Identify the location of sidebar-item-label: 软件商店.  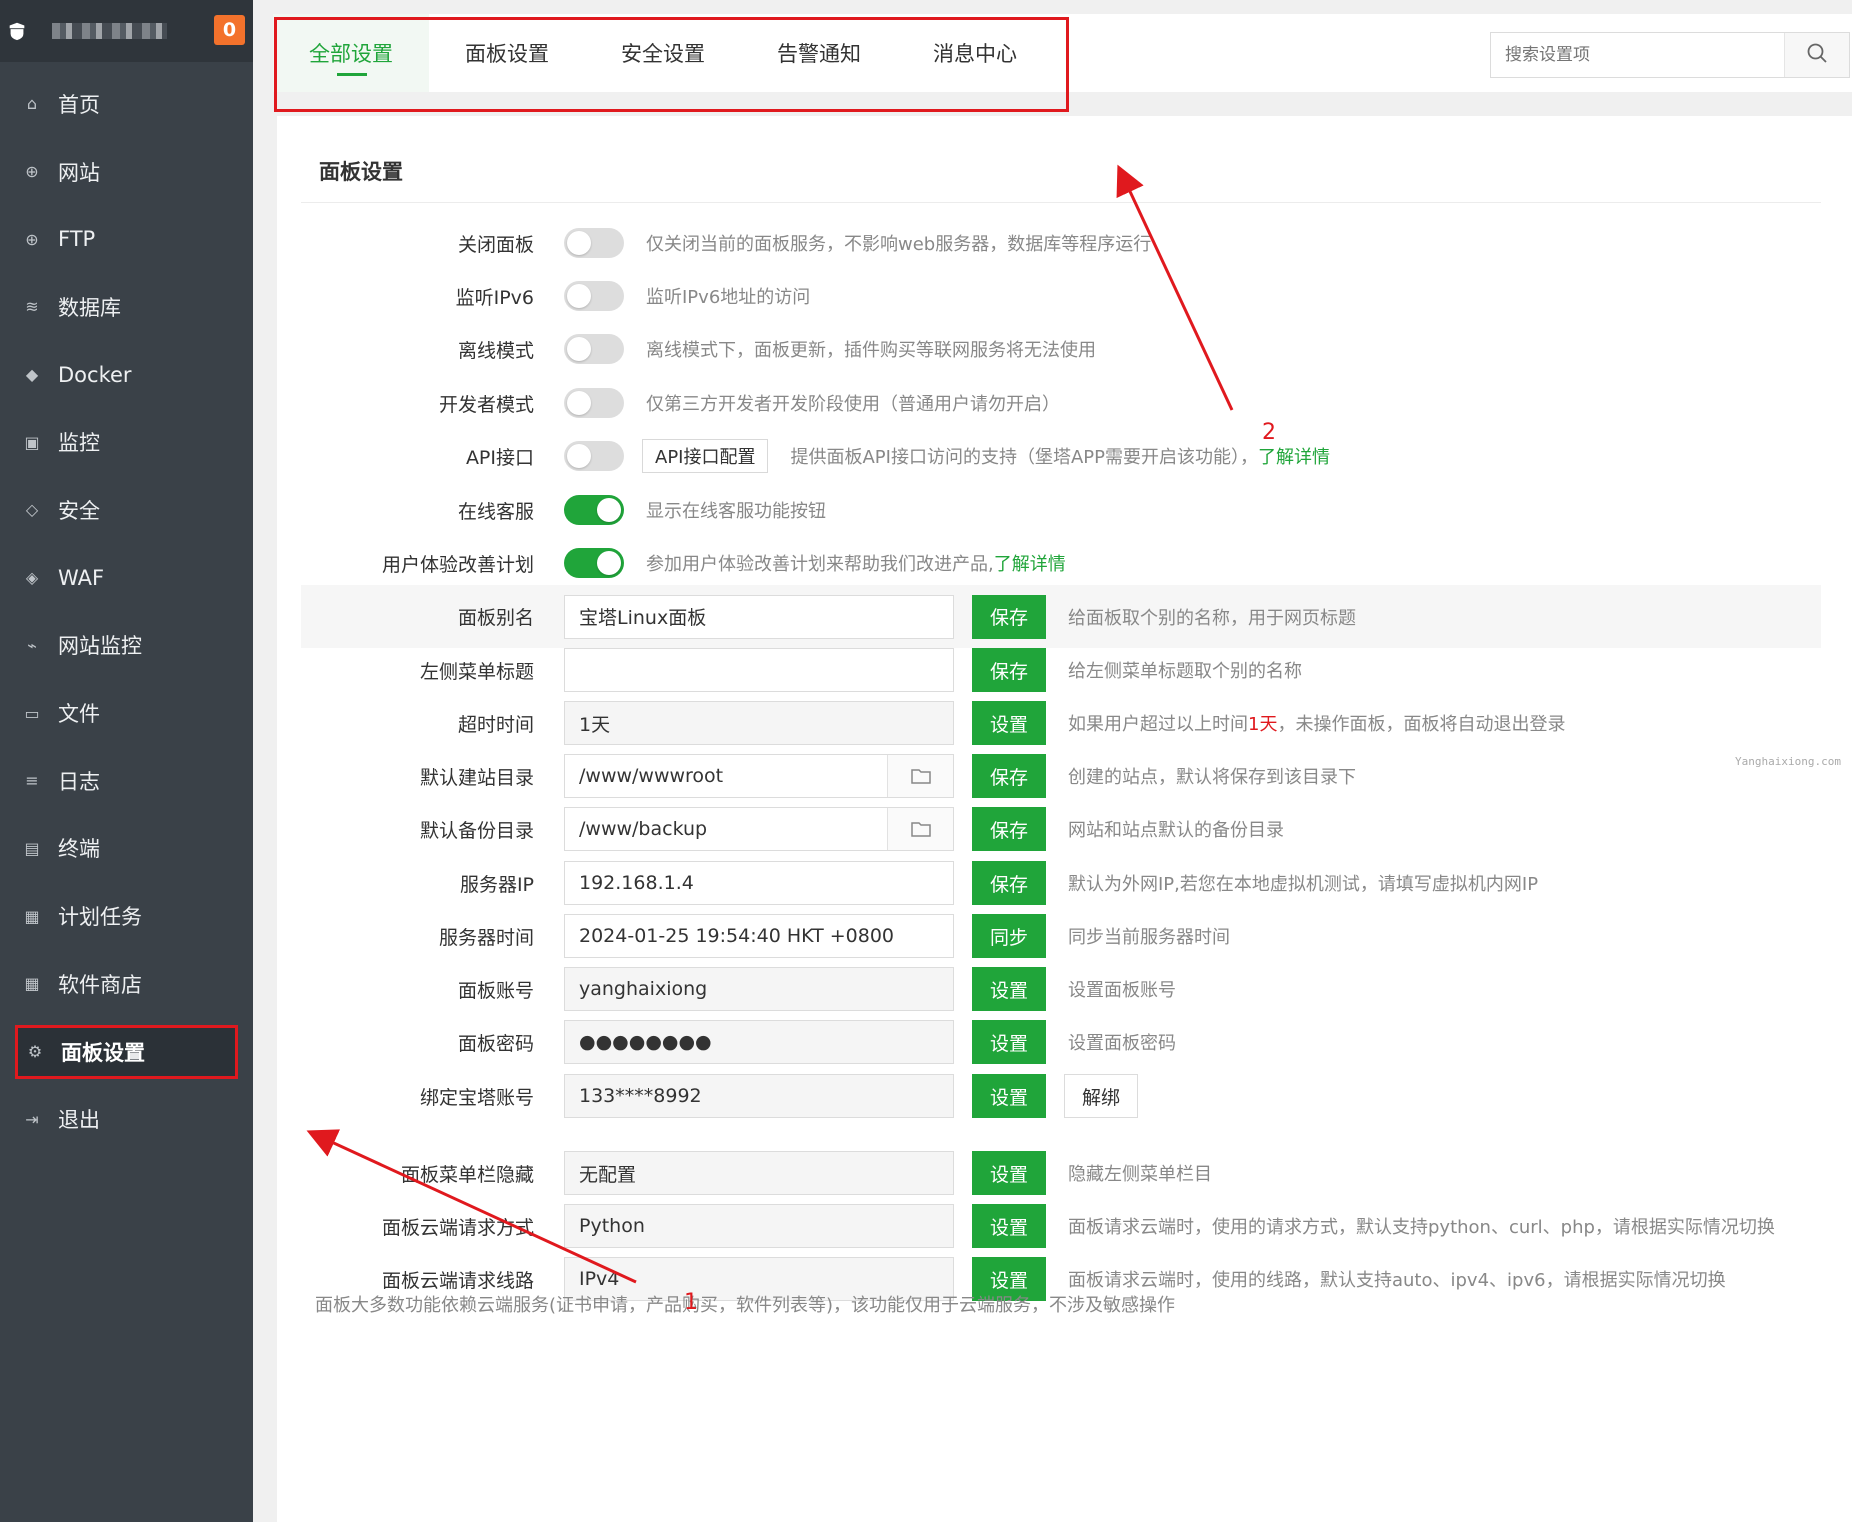
(100, 984).